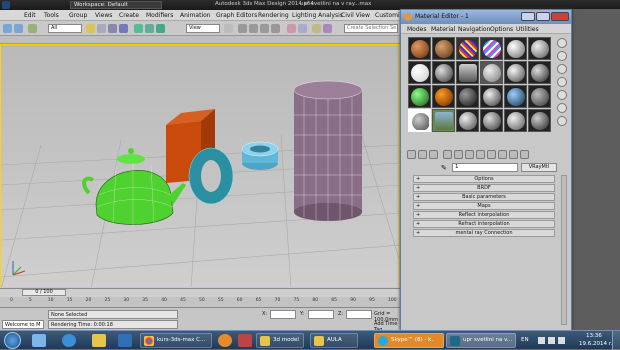 The width and height of the screenshot is (620, 350). Describe the element at coordinates (480, 154) in the screenshot. I see `material-id-icon` at that location.